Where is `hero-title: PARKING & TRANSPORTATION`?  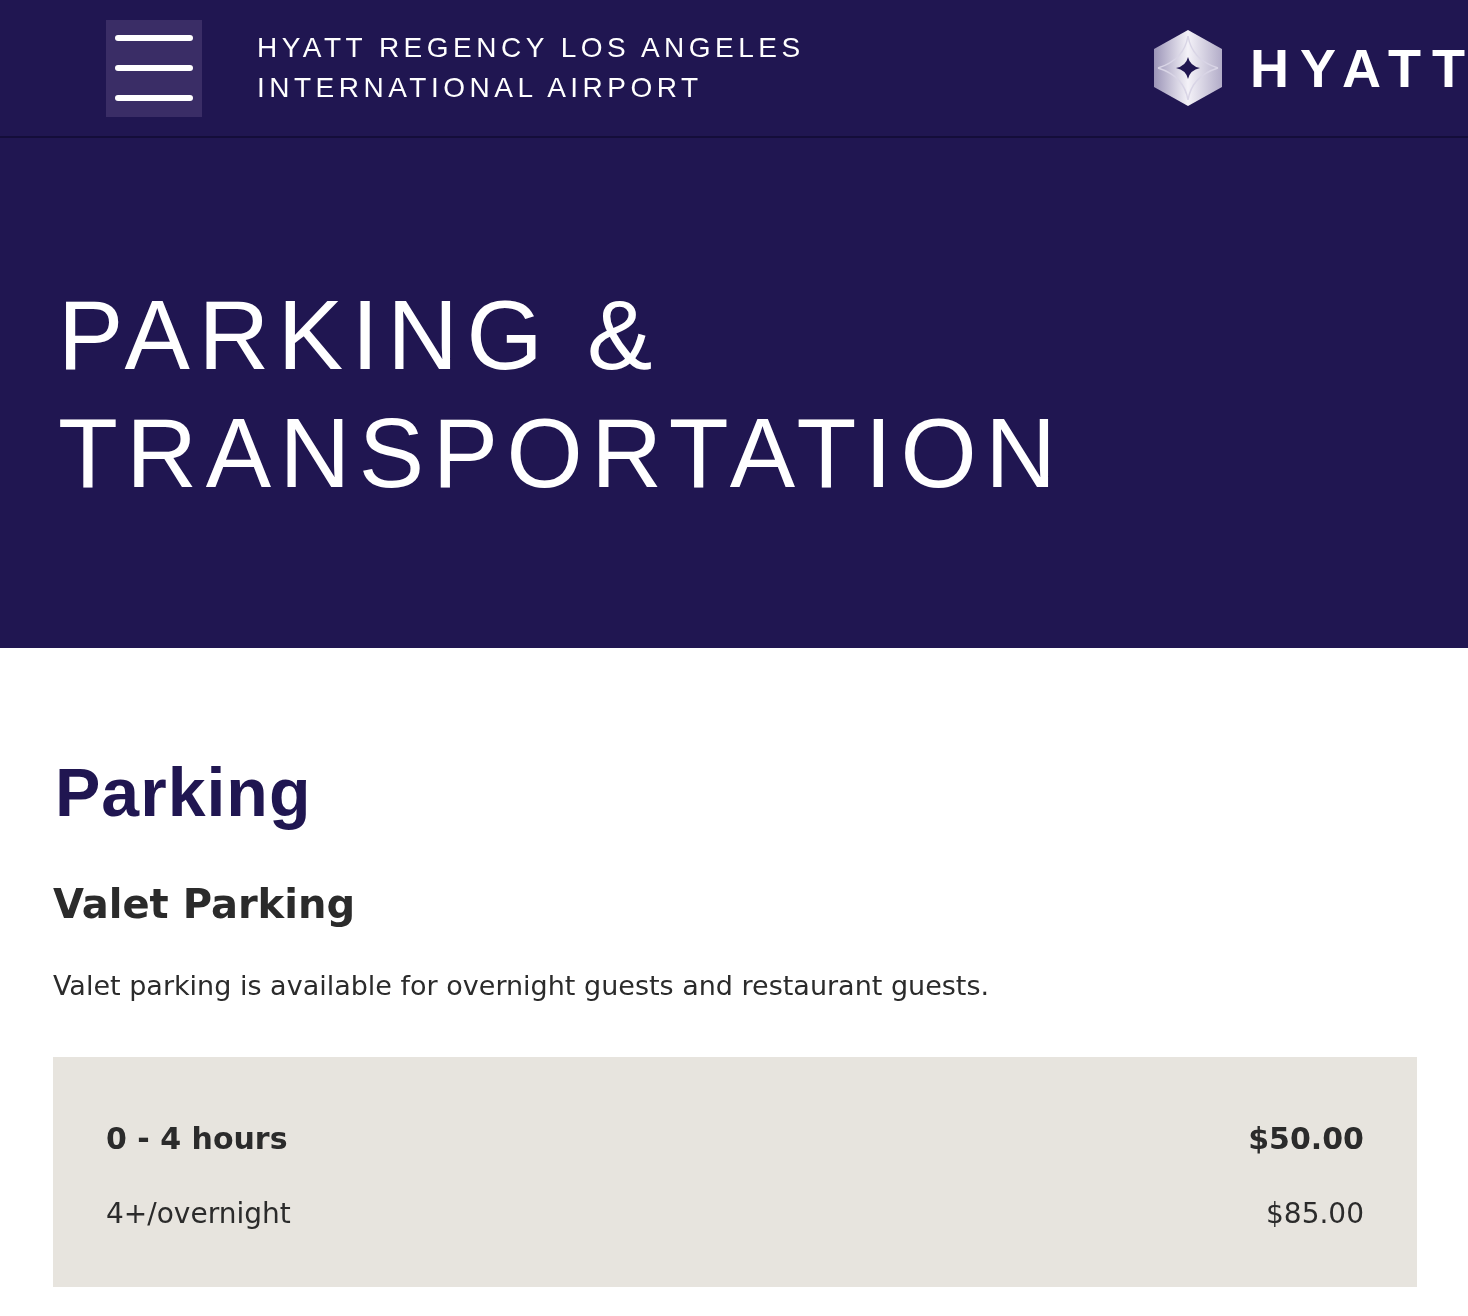 hero-title: PARKING & TRANSPORTATION is located at coordinates (562, 394).